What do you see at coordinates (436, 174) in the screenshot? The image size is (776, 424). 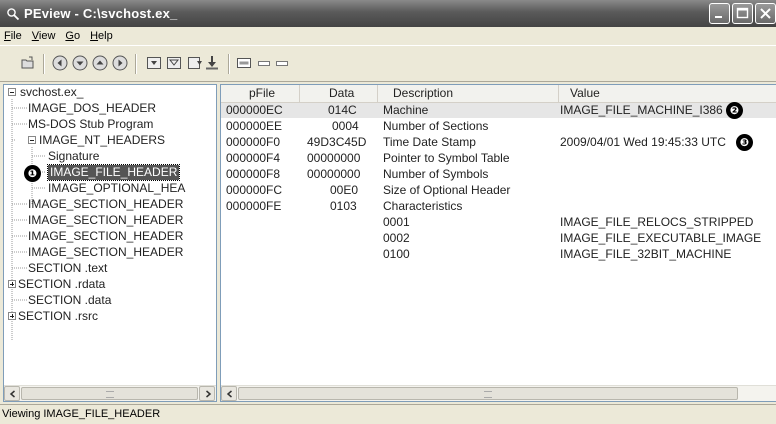 I see `cell-description: Number of Symbols` at bounding box center [436, 174].